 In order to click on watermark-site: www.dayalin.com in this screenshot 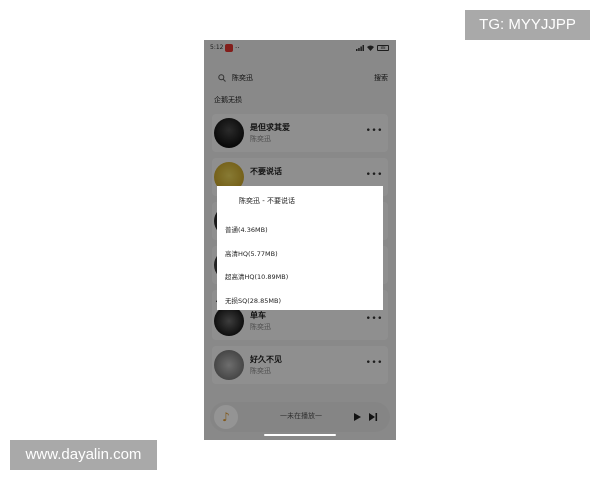, I will do `click(83, 455)`.